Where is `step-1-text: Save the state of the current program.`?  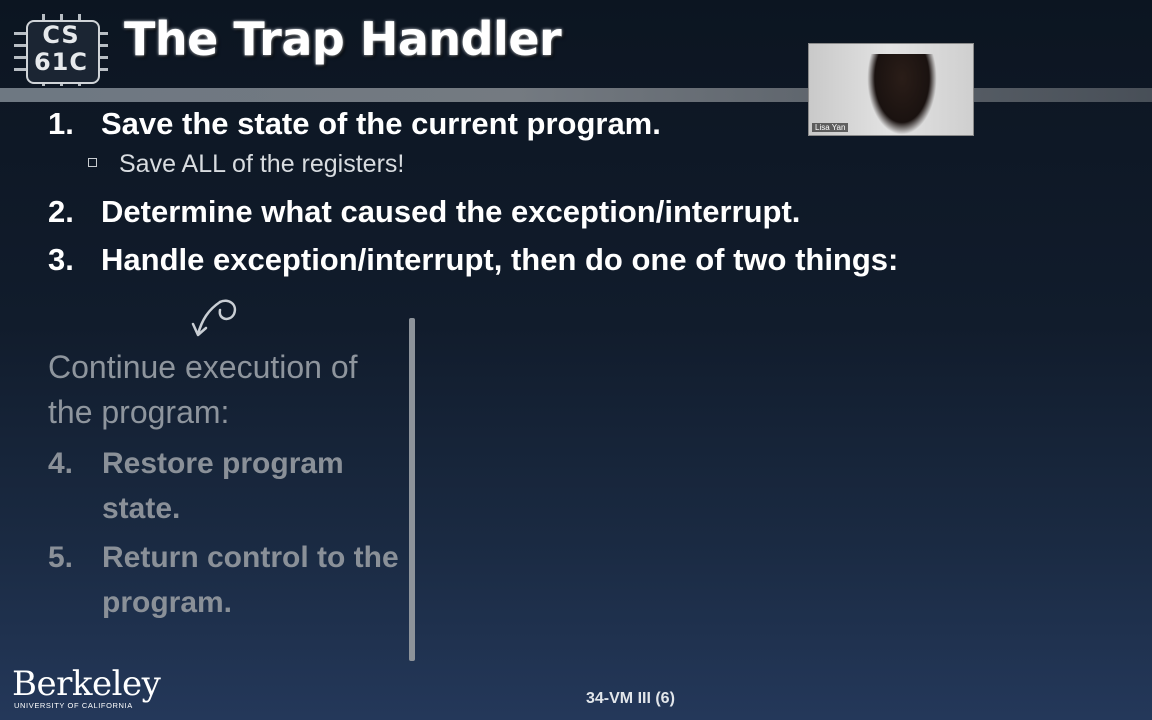
step-1-text: Save the state of the current program. is located at coordinates (381, 123).